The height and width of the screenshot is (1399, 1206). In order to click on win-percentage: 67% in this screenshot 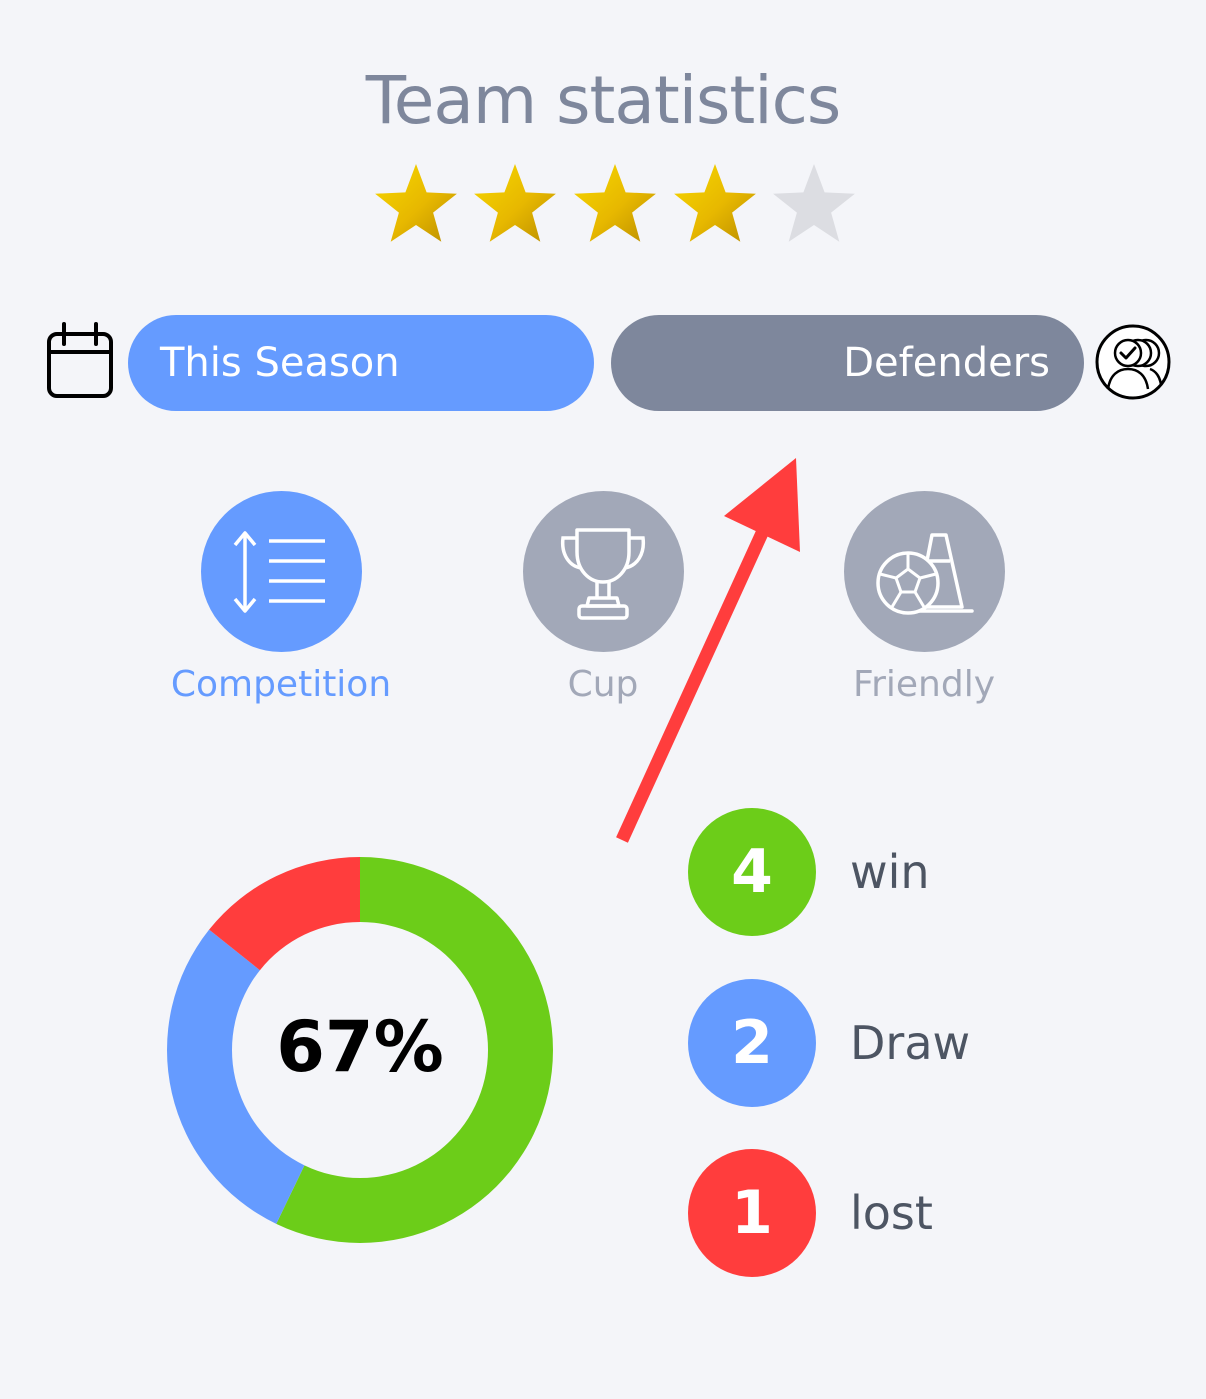, I will do `click(360, 1047)`.